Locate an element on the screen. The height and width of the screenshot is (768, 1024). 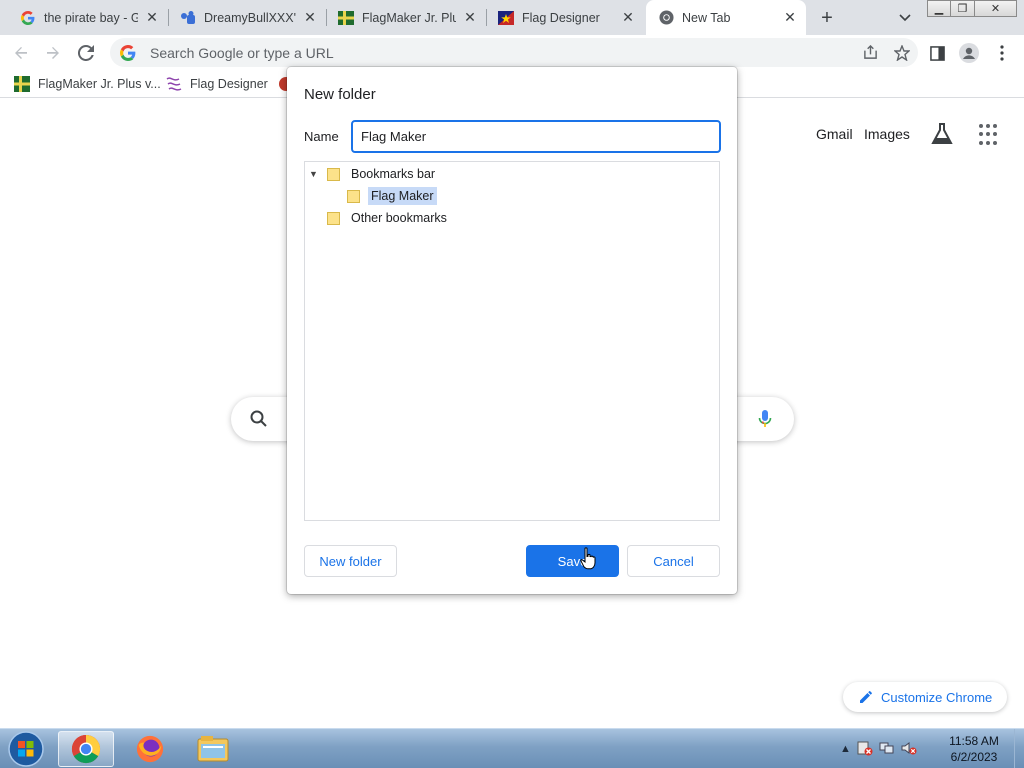
firefox-icon is located at coordinates (150, 749).